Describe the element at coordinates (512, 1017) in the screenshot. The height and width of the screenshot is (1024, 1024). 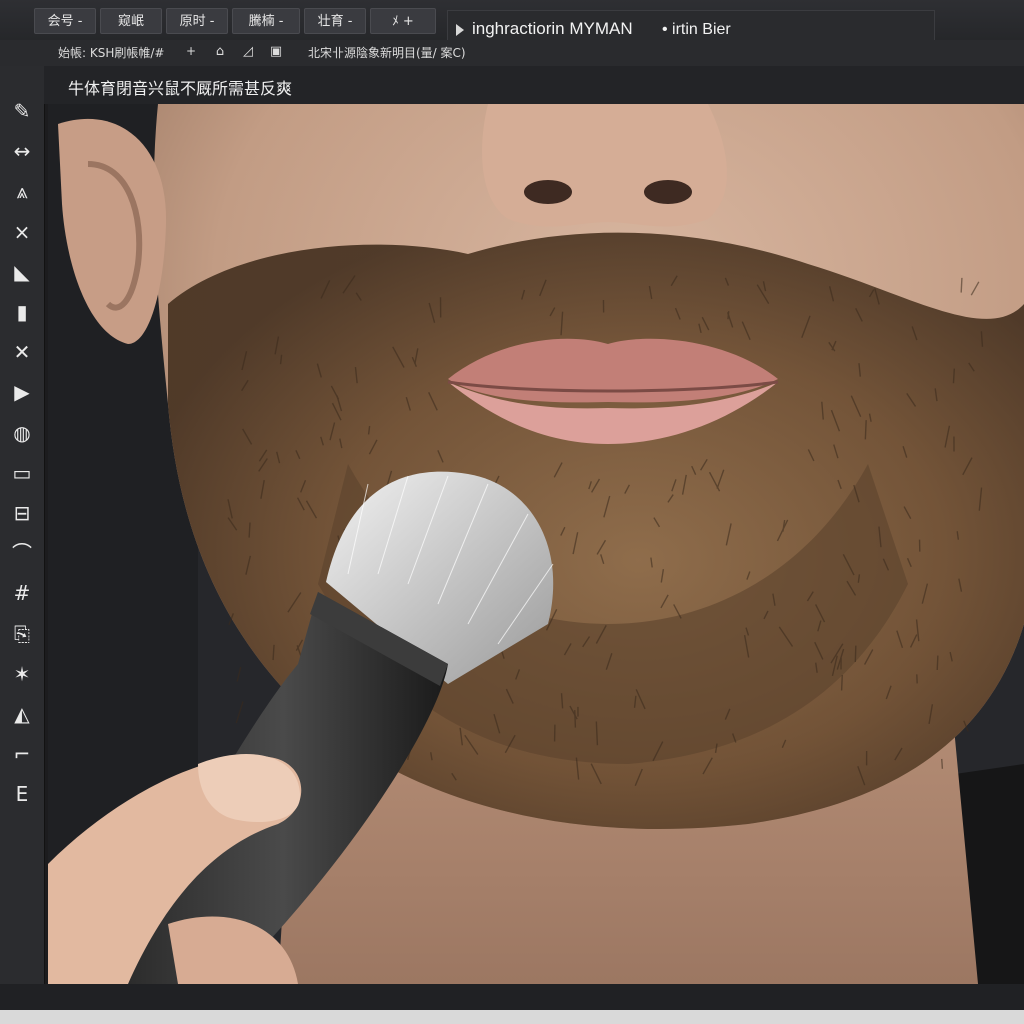
I see `taskbar-strip` at that location.